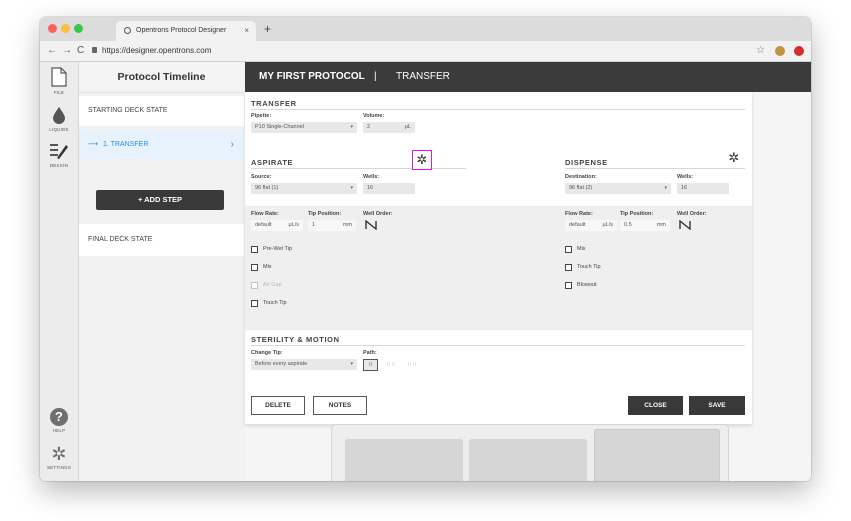  I want to click on path-single-button: ∩, so click(370, 365).